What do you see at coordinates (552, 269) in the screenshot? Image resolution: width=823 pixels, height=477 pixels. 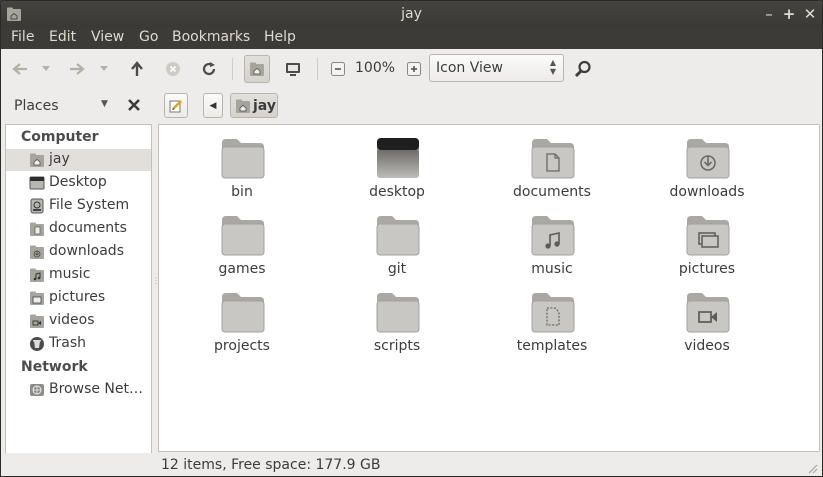 I see `item-label: music` at bounding box center [552, 269].